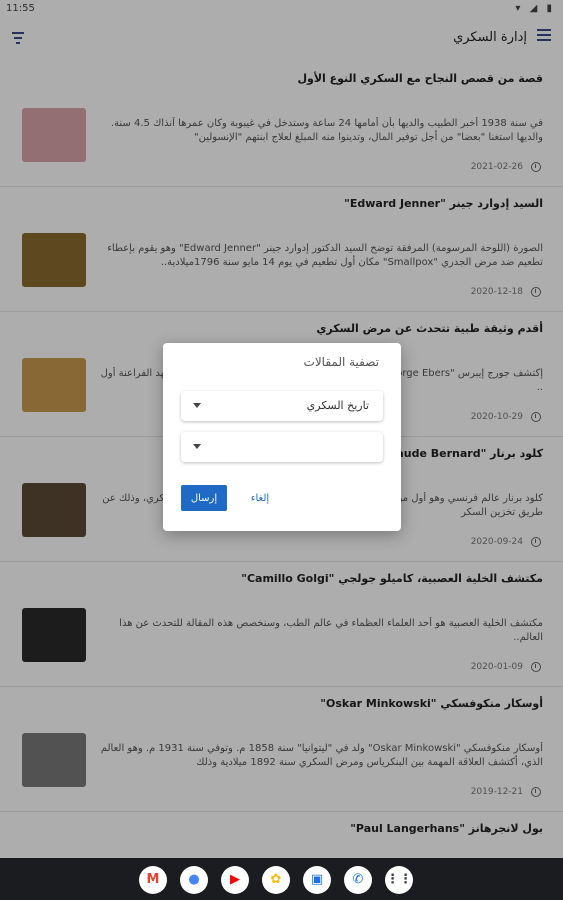  Describe the element at coordinates (282, 406) in the screenshot. I see `category-select: تاريخ السكري` at that location.